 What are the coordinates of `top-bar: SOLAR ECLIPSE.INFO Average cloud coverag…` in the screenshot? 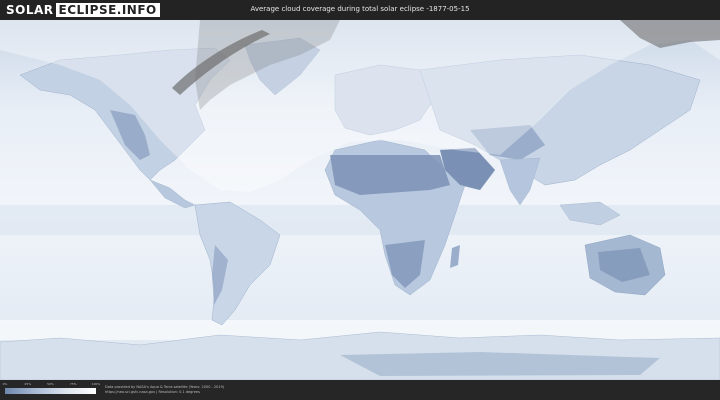 It's located at (360, 10).